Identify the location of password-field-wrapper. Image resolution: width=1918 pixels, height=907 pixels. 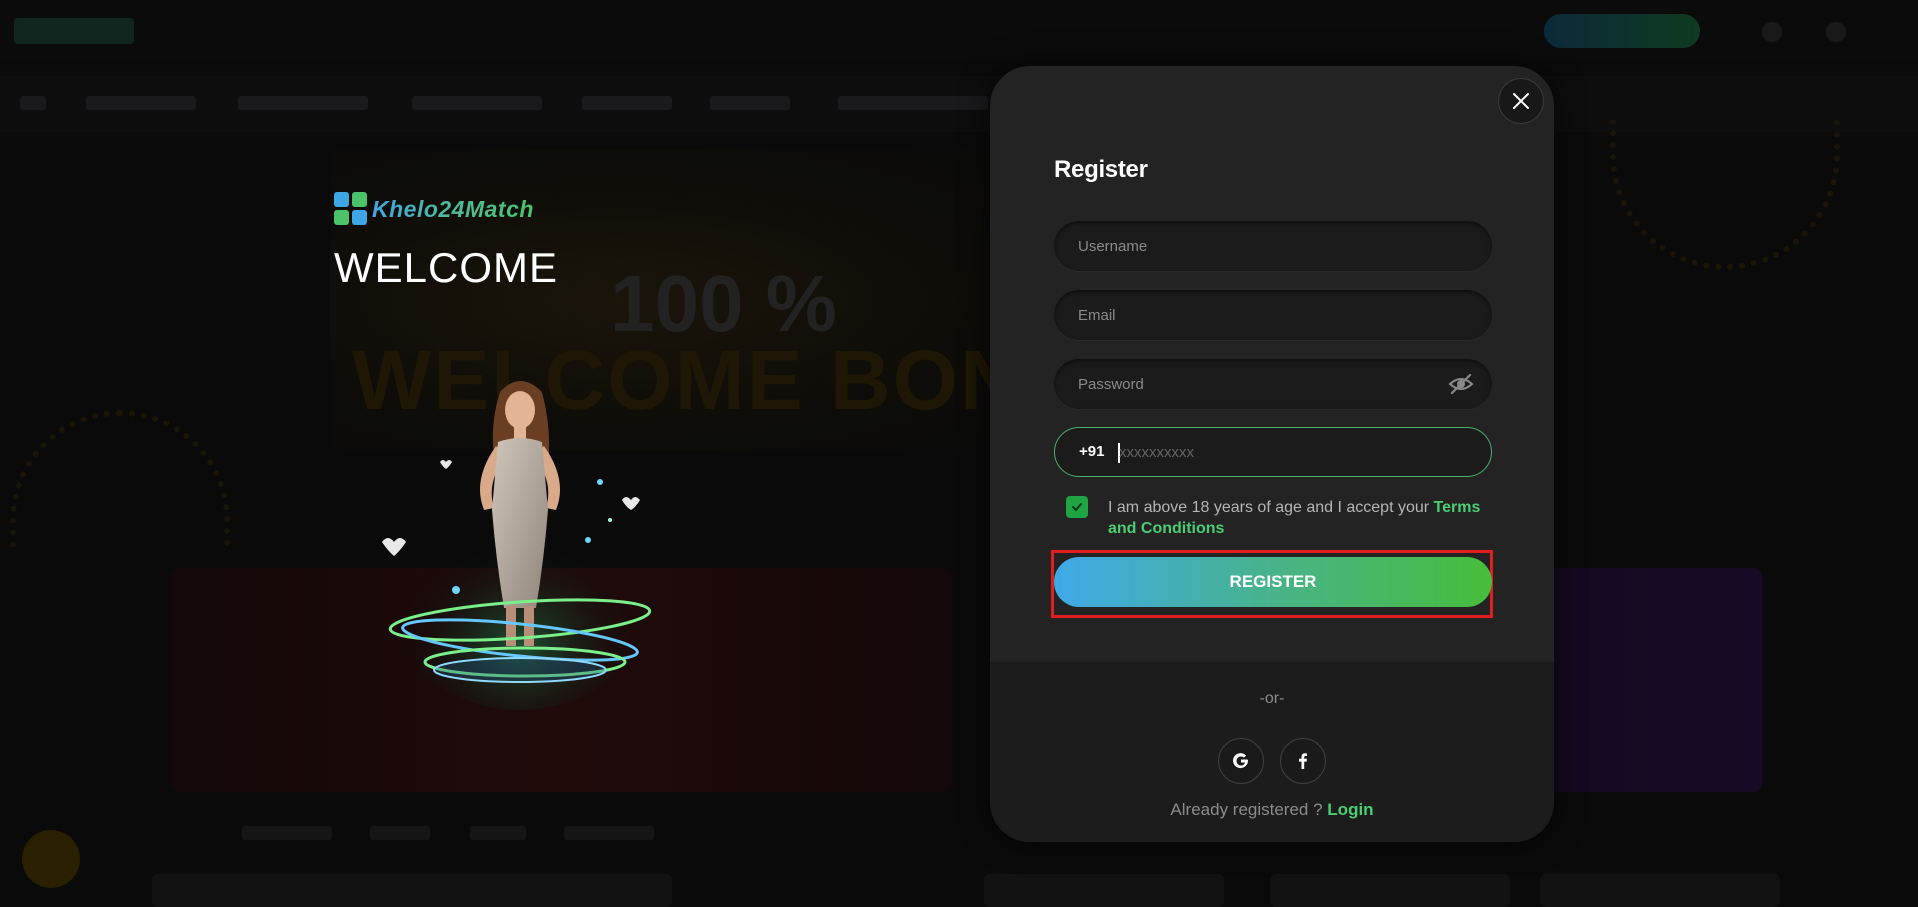
(1273, 384).